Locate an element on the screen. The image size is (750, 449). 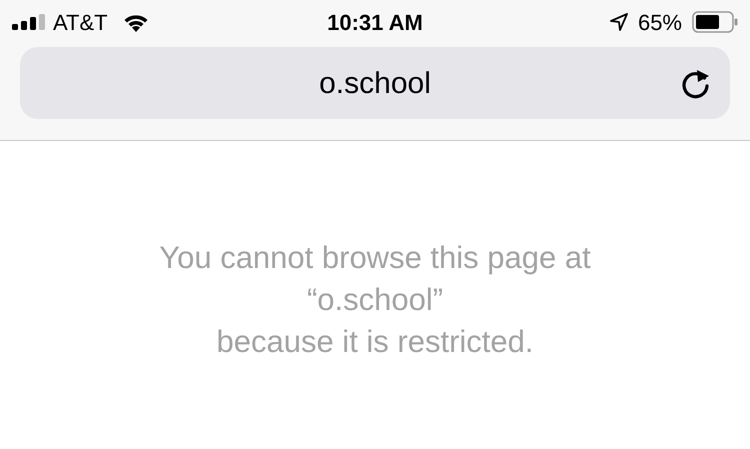
battery-icon is located at coordinates (715, 22).